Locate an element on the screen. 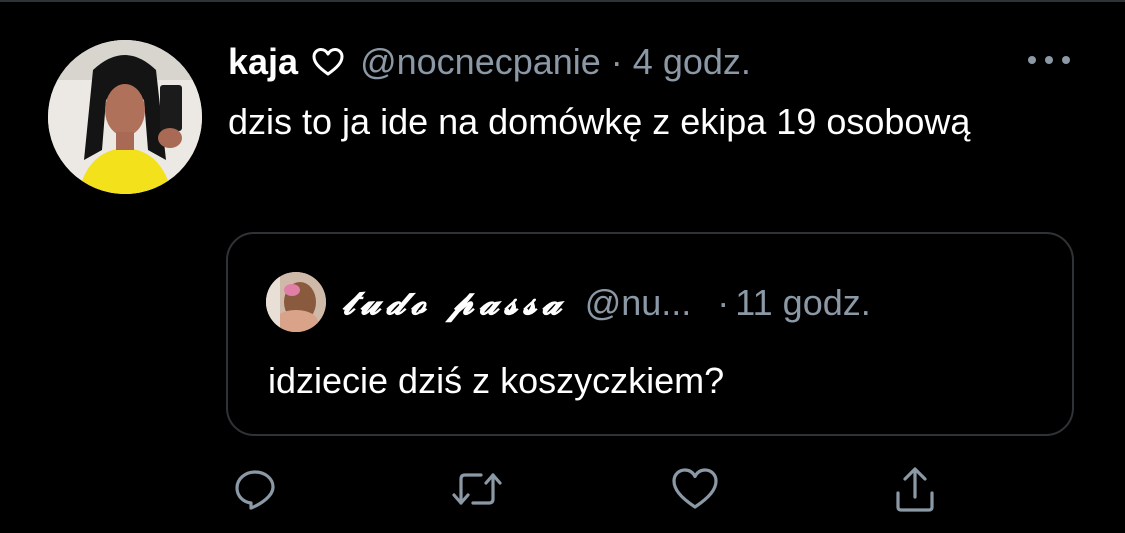  quoted-author-avatar is located at coordinates (296, 302).